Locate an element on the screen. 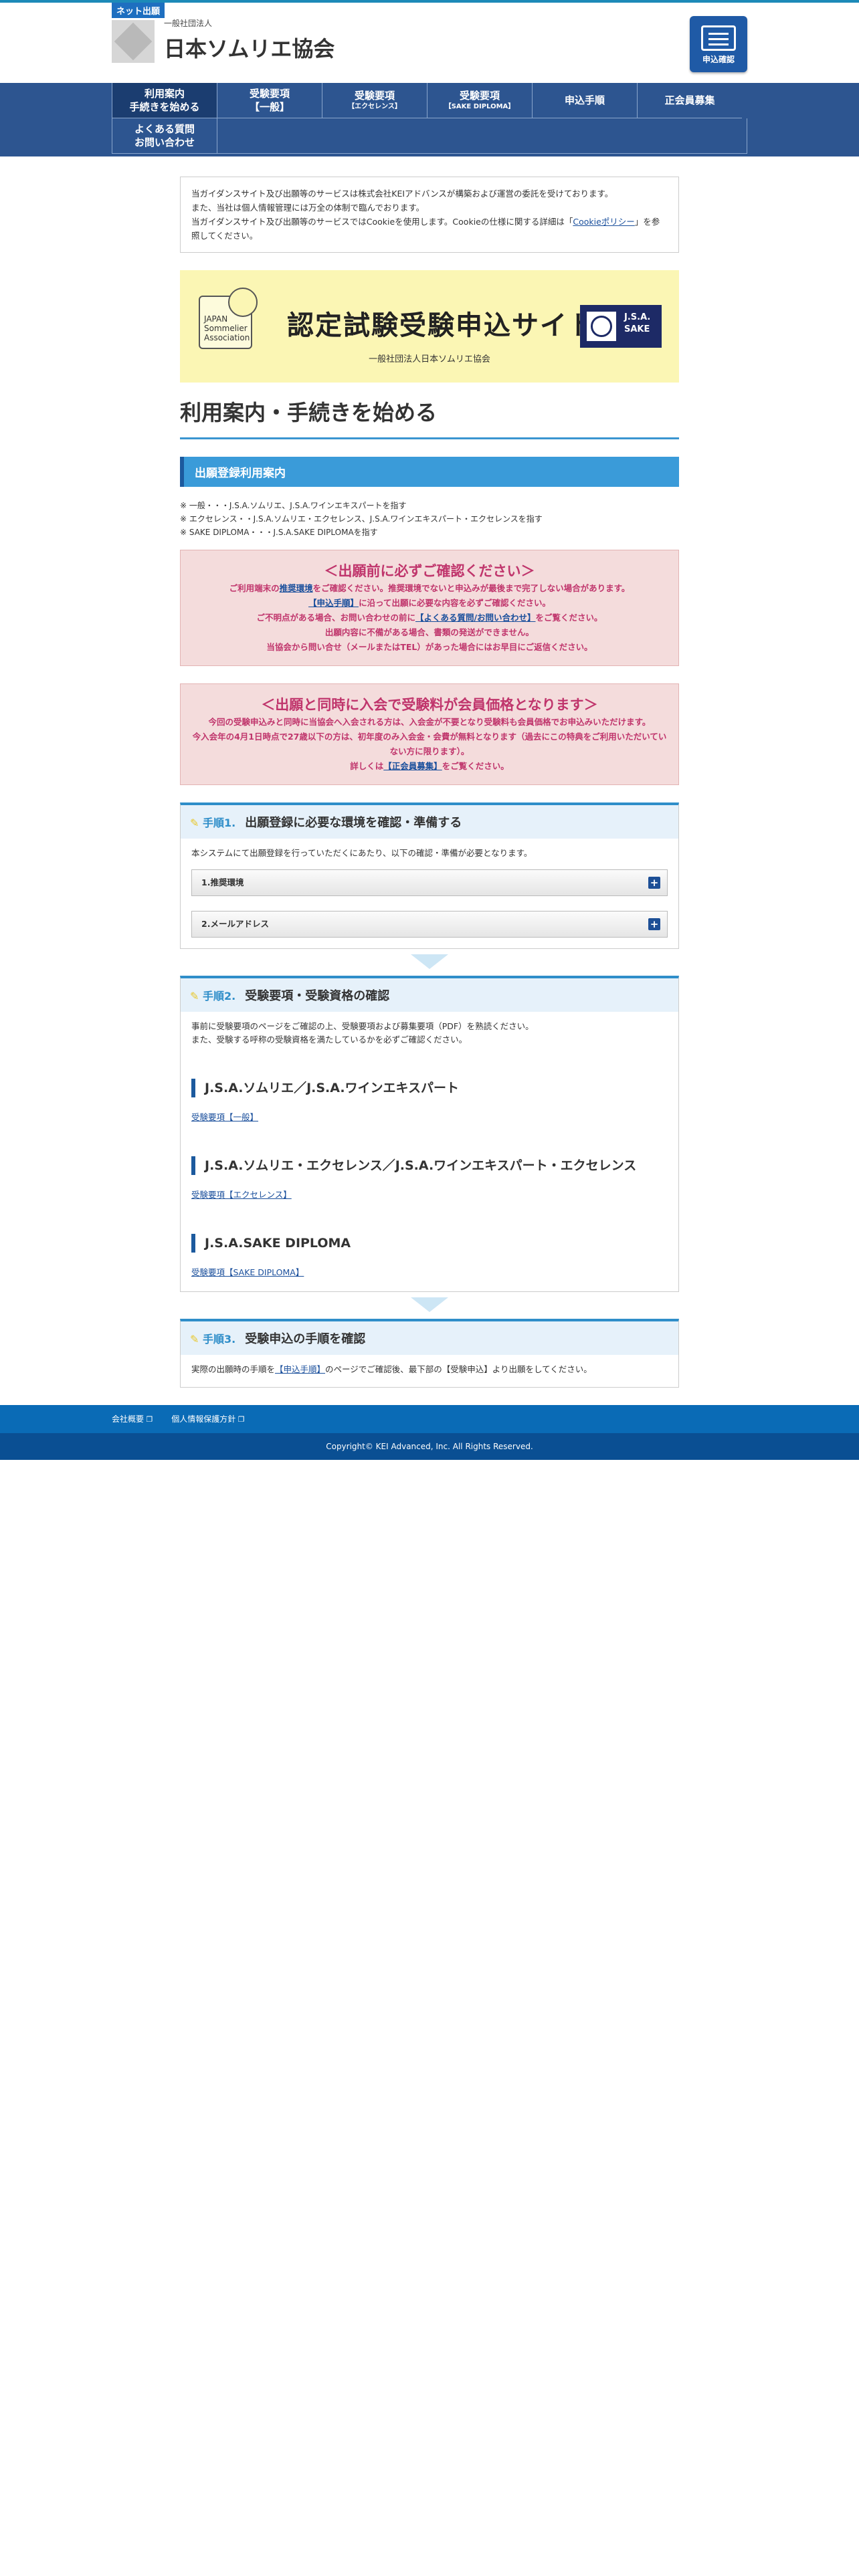  nav-item-requirements-excellence: 受験要項 【エクセレンス】 is located at coordinates (374, 101).